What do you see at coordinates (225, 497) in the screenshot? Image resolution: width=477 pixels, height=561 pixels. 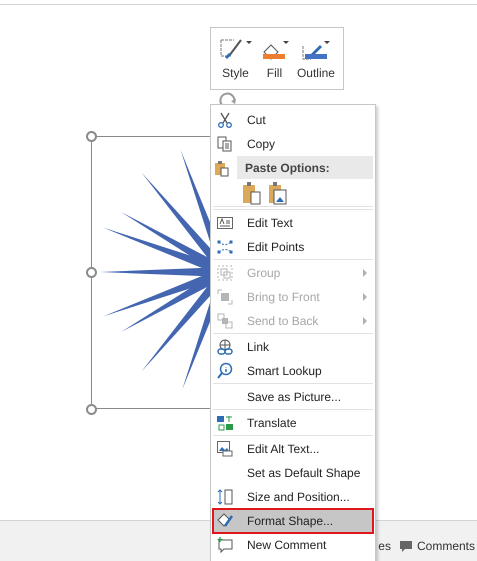 I see `size-position-icon` at bounding box center [225, 497].